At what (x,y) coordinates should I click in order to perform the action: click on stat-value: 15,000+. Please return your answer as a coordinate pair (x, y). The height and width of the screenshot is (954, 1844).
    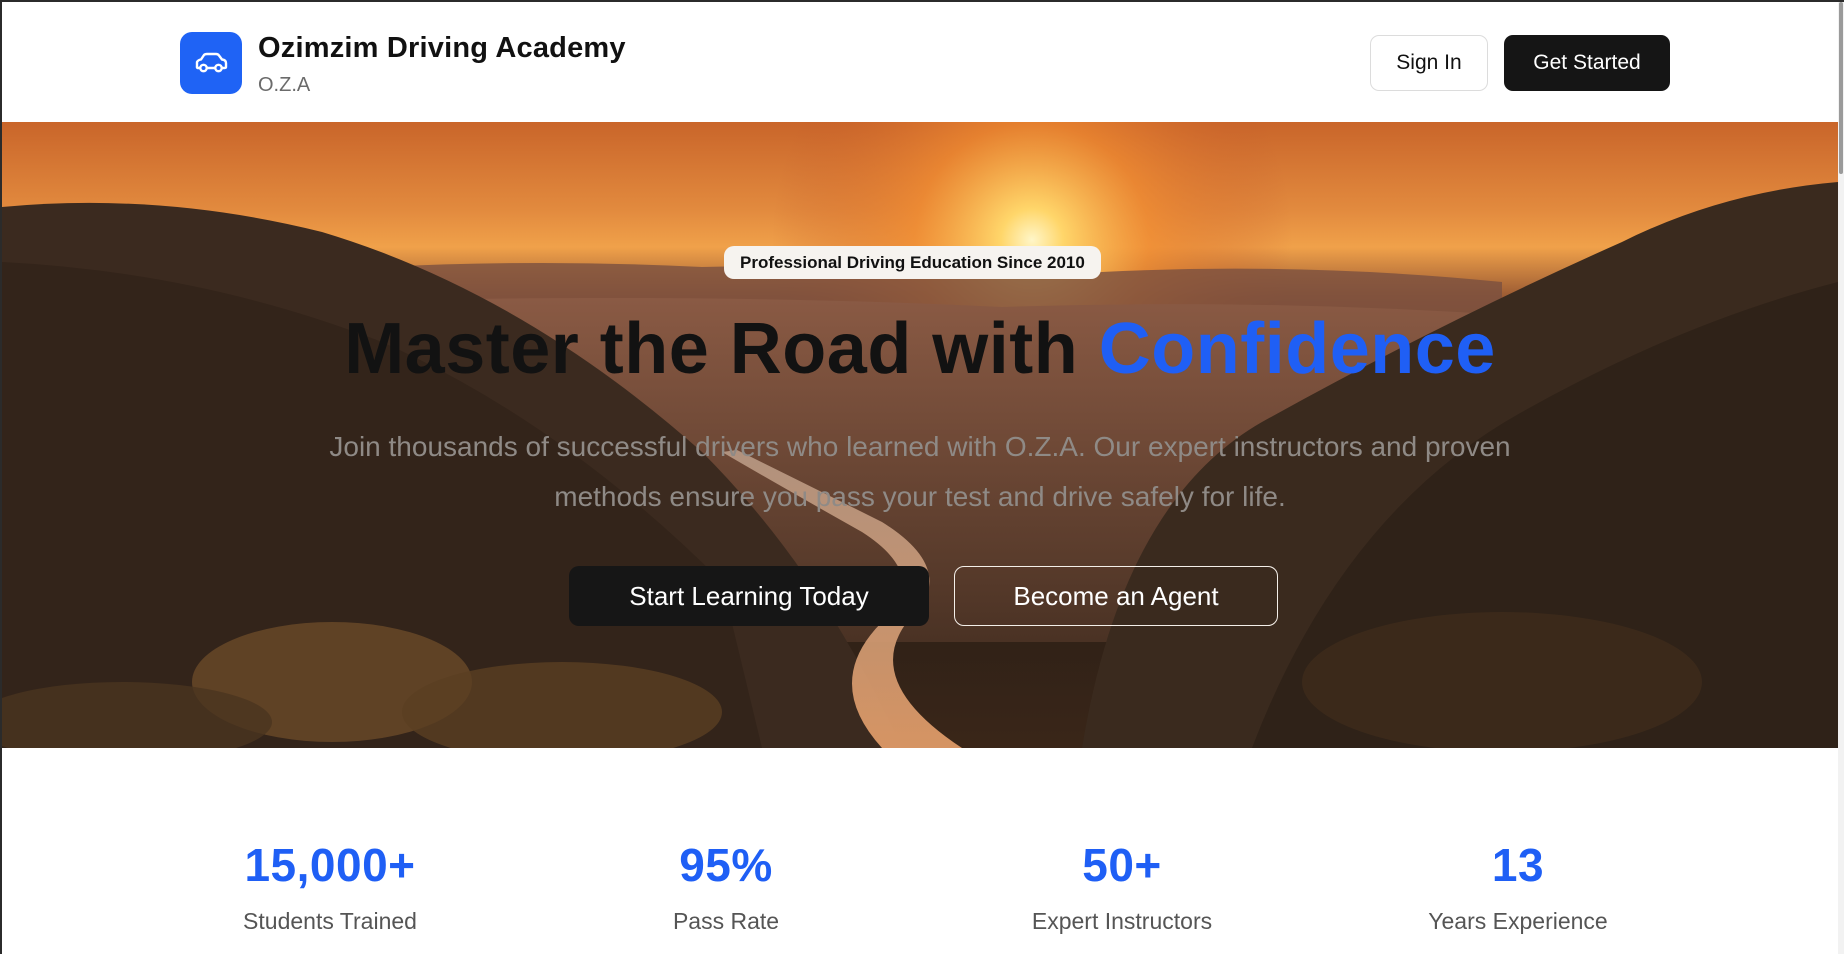
    Looking at the image, I should click on (330, 865).